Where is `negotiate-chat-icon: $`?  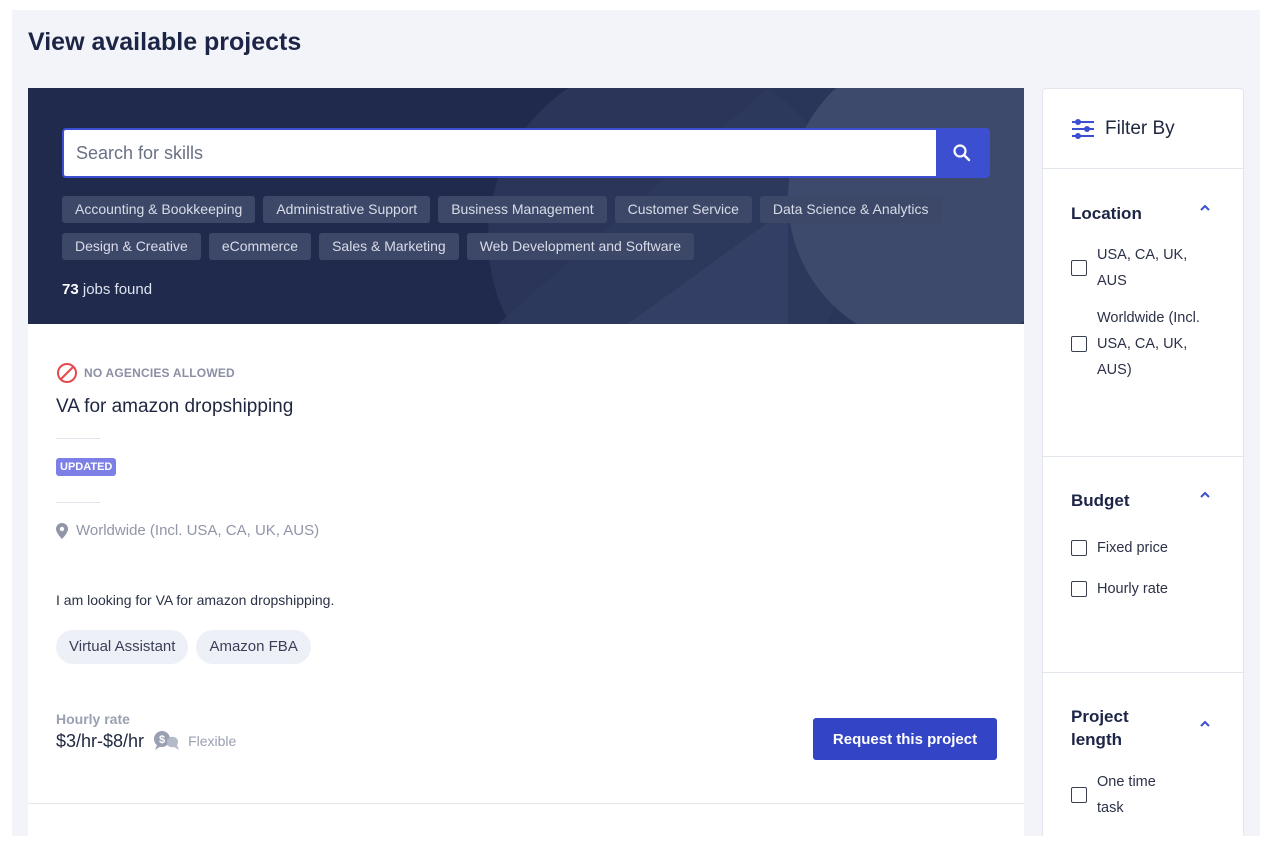 negotiate-chat-icon: $ is located at coordinates (167, 740).